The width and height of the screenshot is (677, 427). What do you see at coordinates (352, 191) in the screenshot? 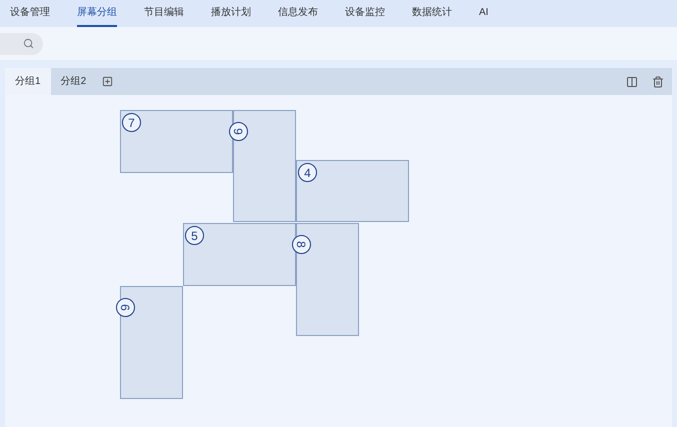
I see `screen-block: 4` at bounding box center [352, 191].